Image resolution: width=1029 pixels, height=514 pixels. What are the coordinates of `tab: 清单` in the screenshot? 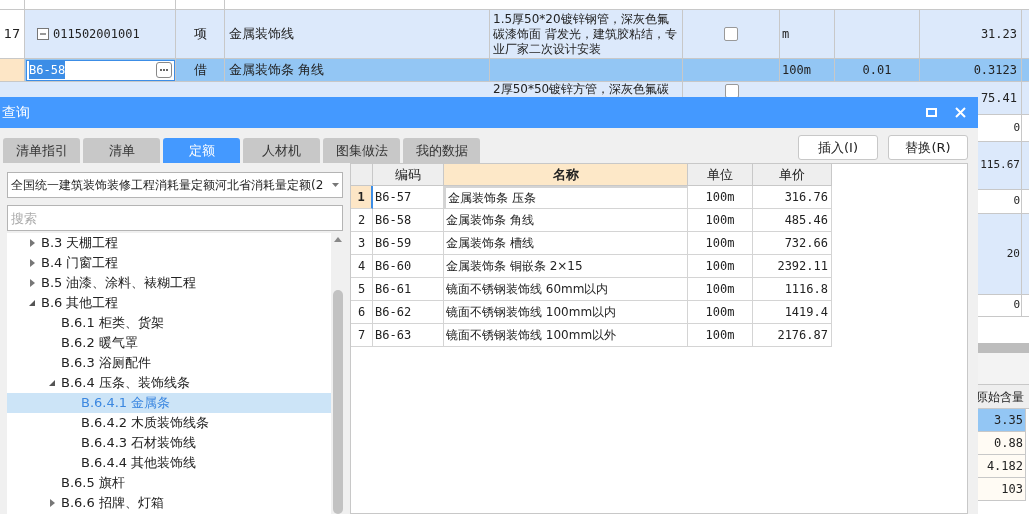 It's located at (121, 150).